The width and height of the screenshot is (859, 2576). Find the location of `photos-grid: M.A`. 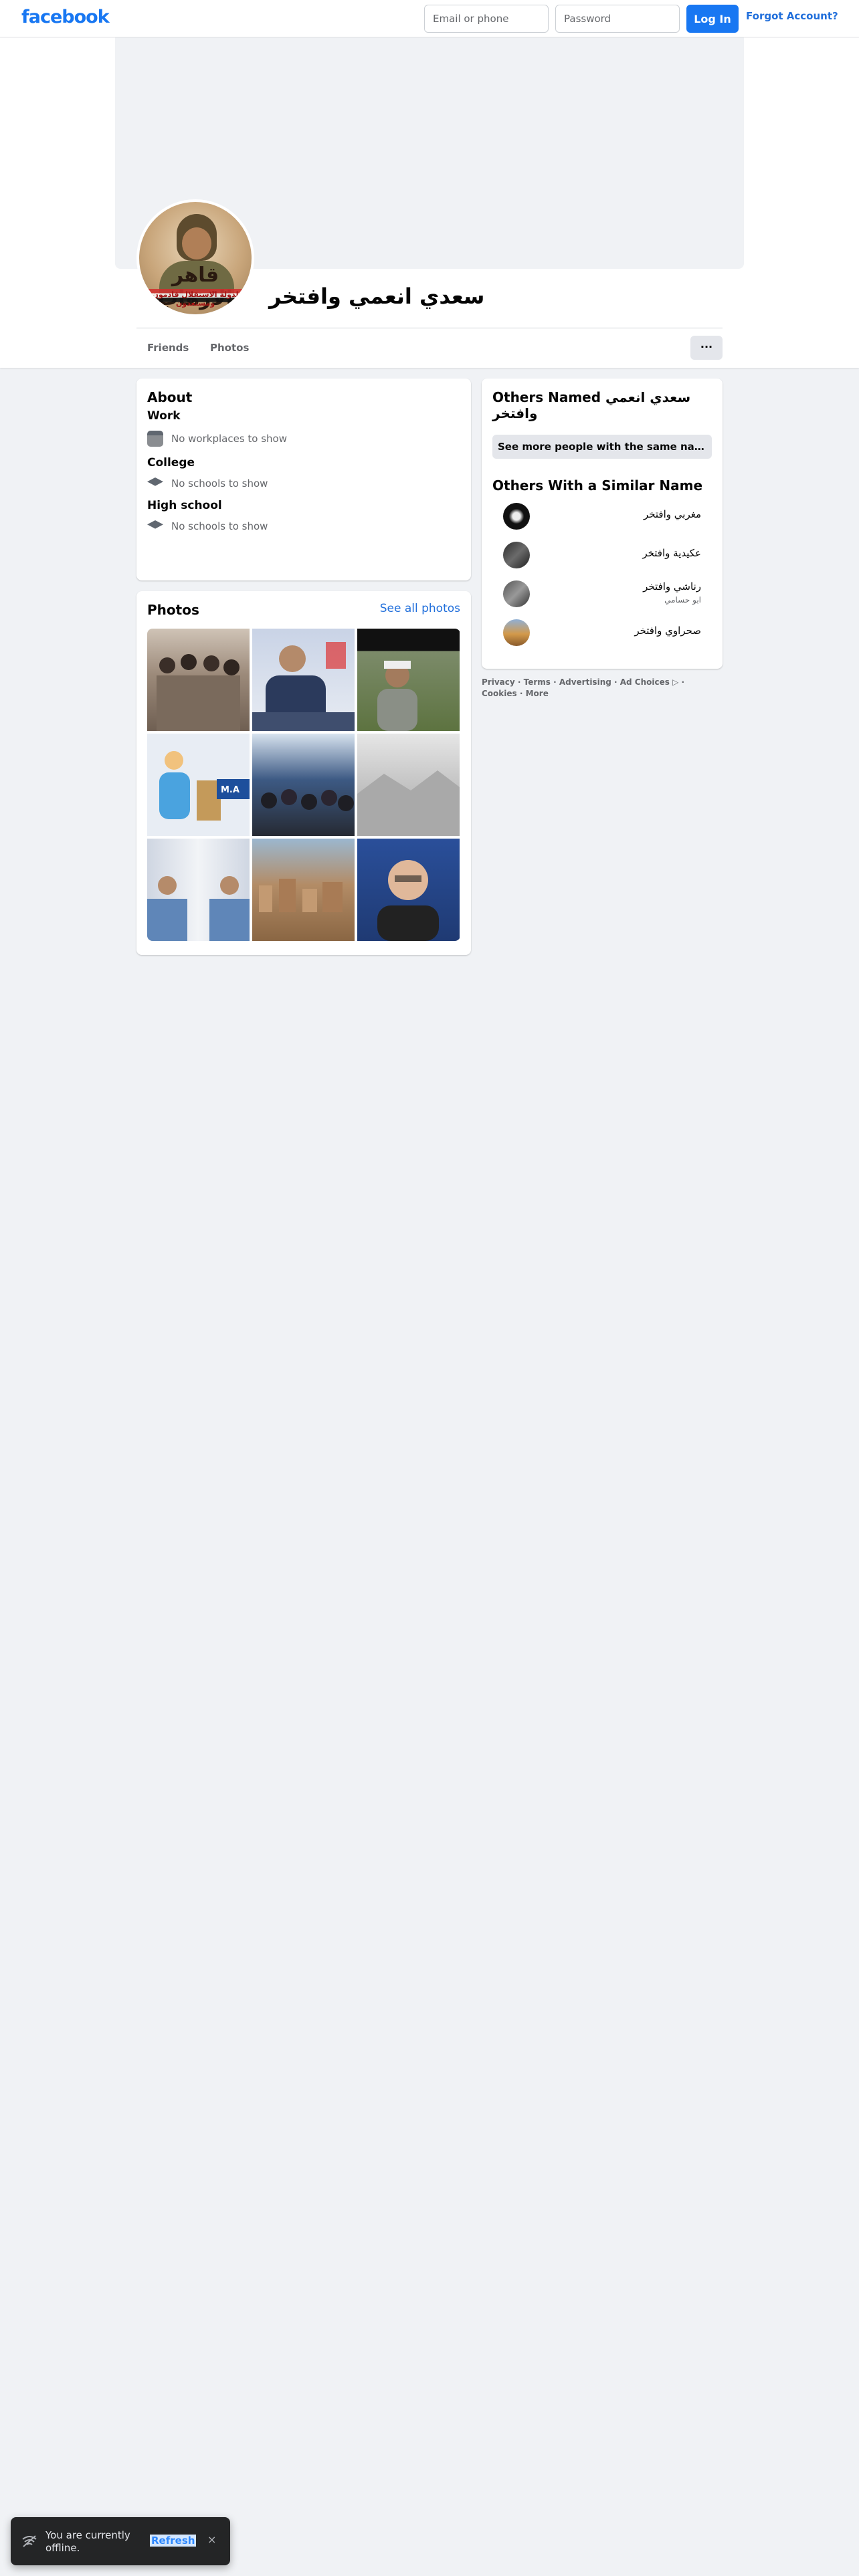

photos-grid: M.A is located at coordinates (303, 785).